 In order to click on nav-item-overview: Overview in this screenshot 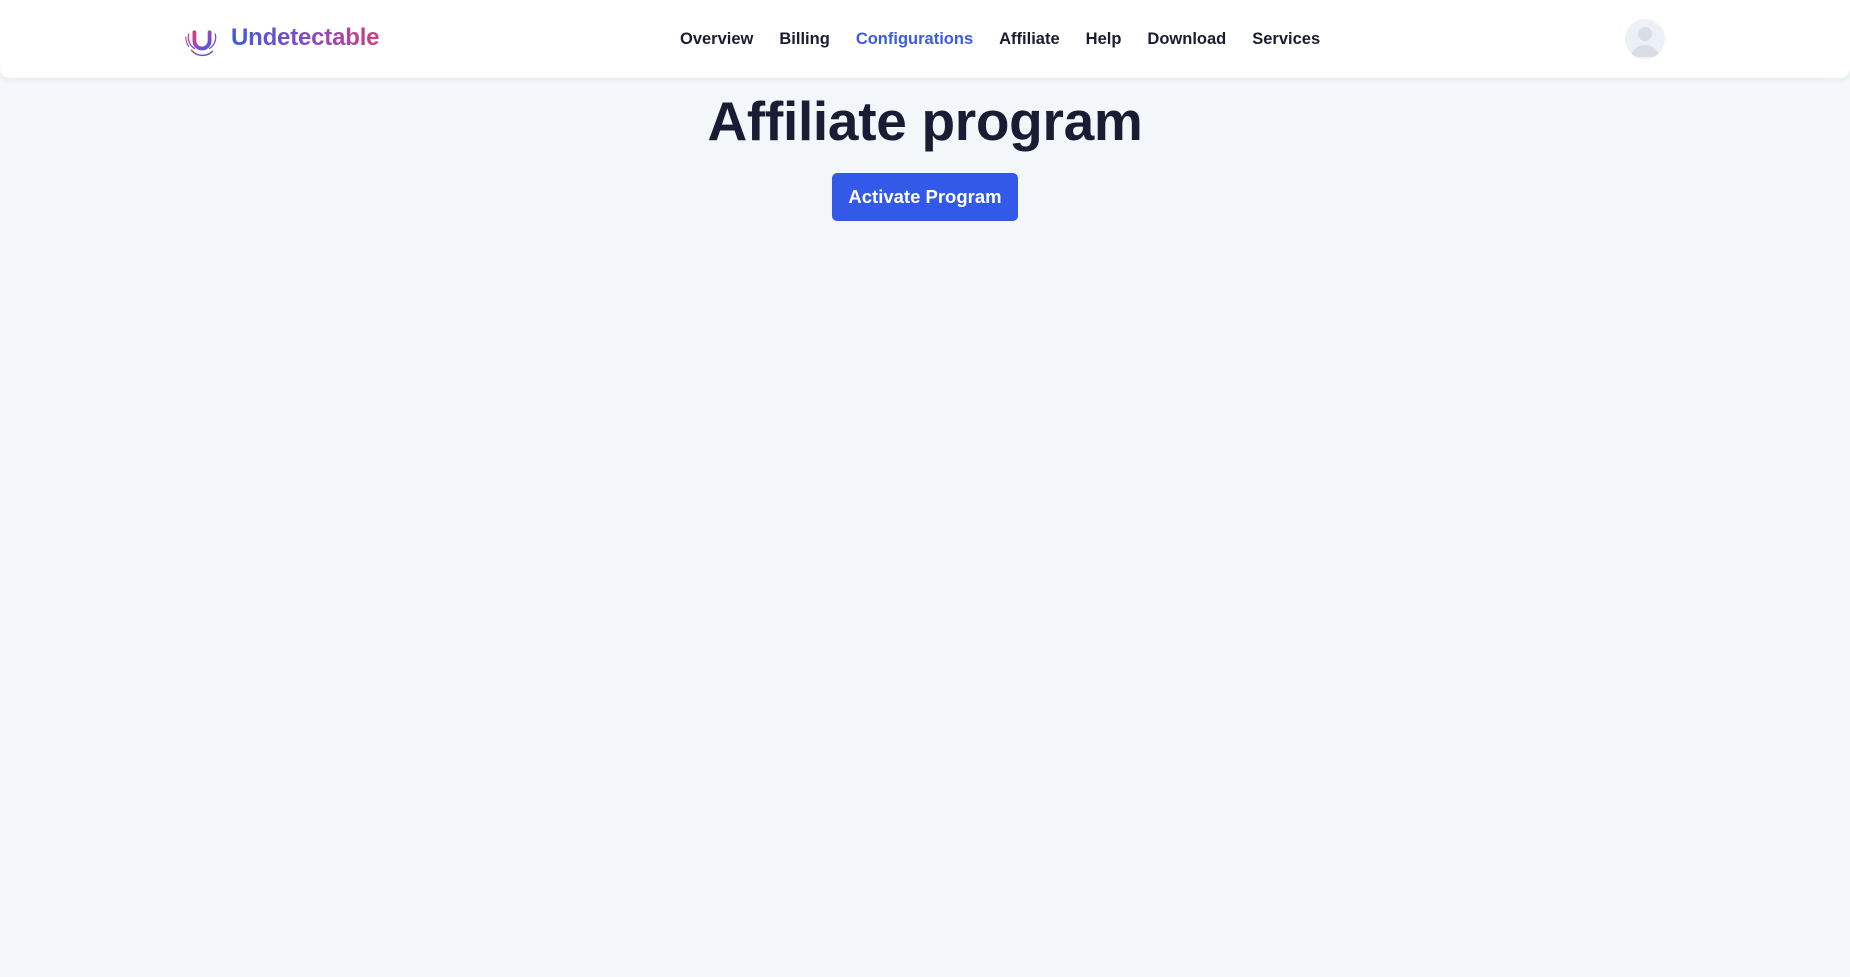, I will do `click(716, 39)`.